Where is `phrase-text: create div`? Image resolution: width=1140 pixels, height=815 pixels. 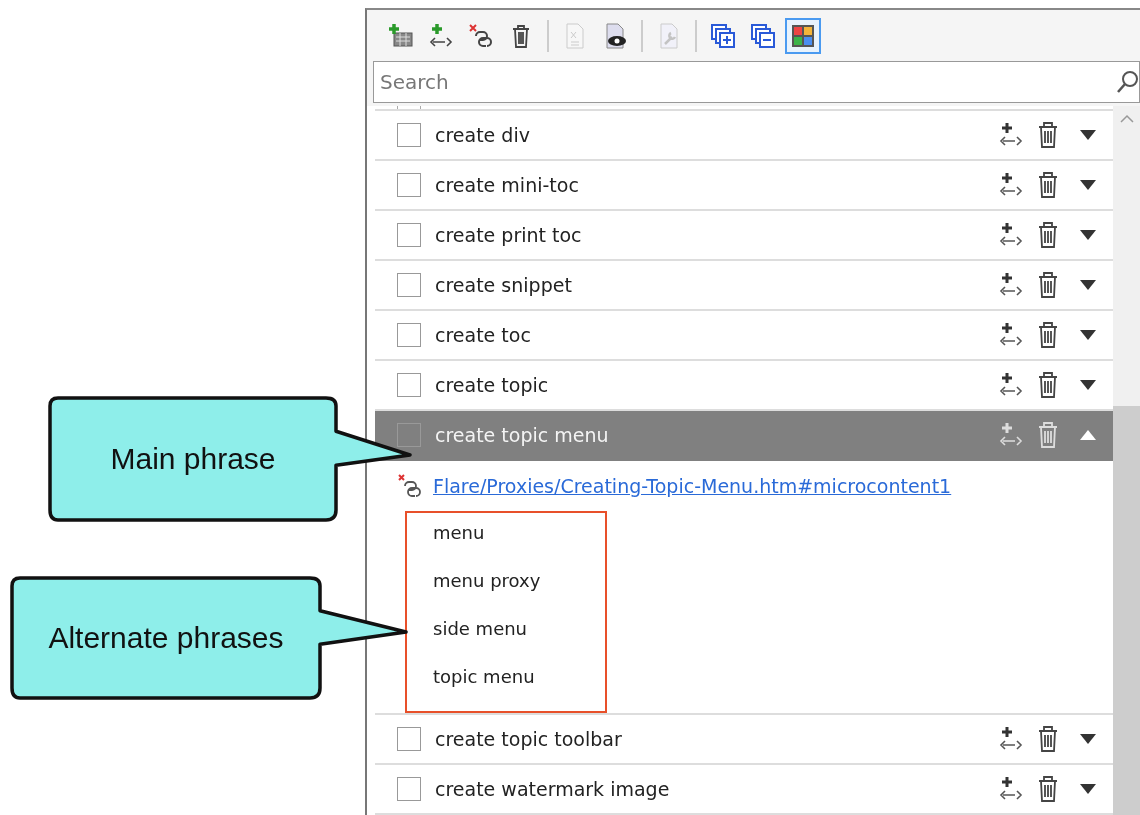
phrase-text: create div is located at coordinates (483, 135).